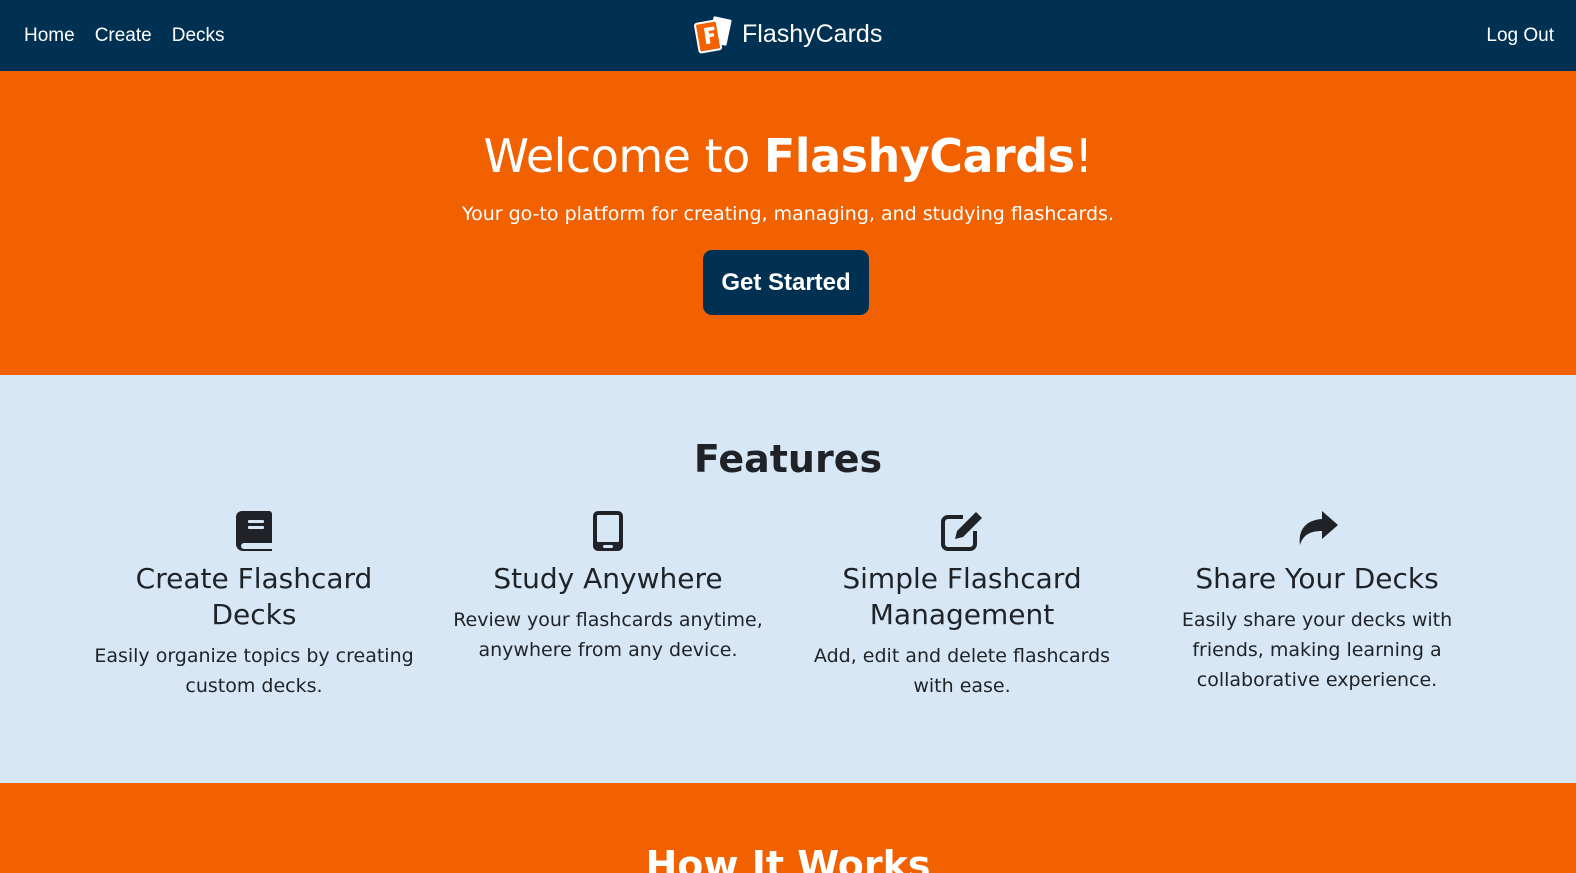 This screenshot has width=1576, height=873. I want to click on nav-links: Home Create Decks, so click(124, 35).